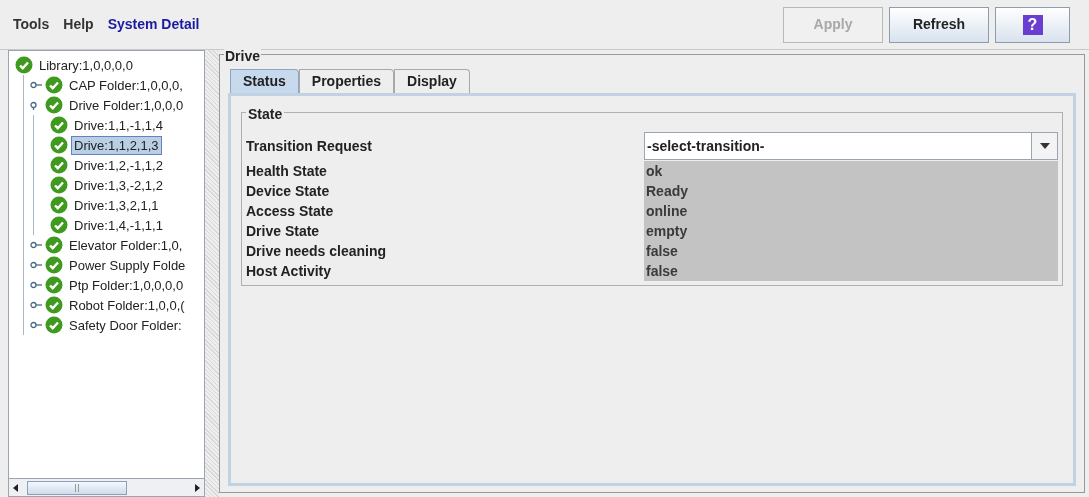 Image resolution: width=1089 pixels, height=497 pixels. Describe the element at coordinates (851, 231) in the screenshot. I see `field-value: empty` at that location.